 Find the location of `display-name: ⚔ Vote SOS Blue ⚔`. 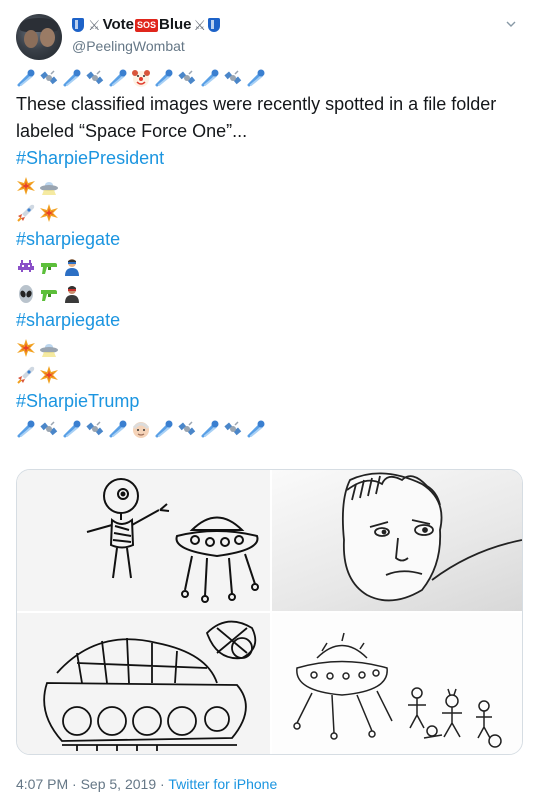

display-name: ⚔ Vote SOS Blue ⚔ is located at coordinates (147, 25).